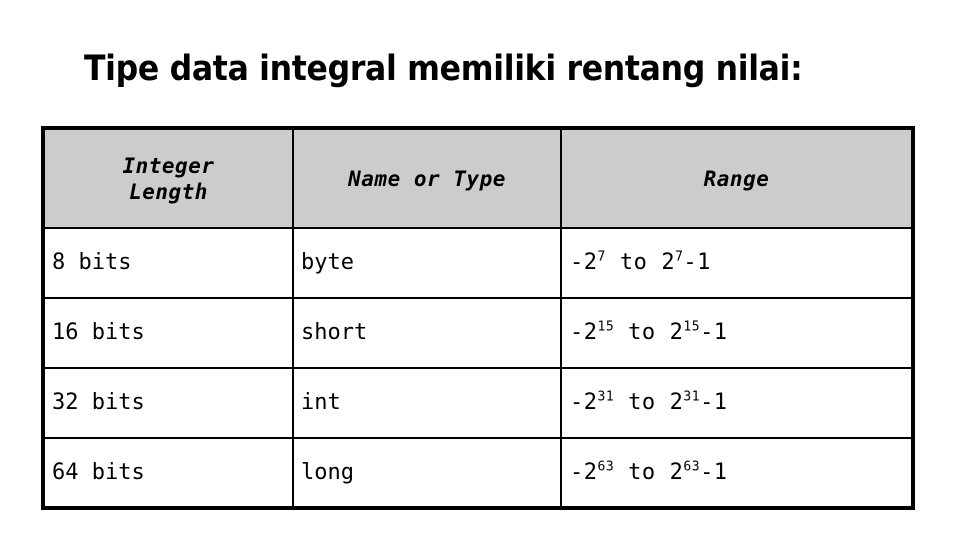  I want to click on cell-integer-length: 16 bits, so click(168, 333).